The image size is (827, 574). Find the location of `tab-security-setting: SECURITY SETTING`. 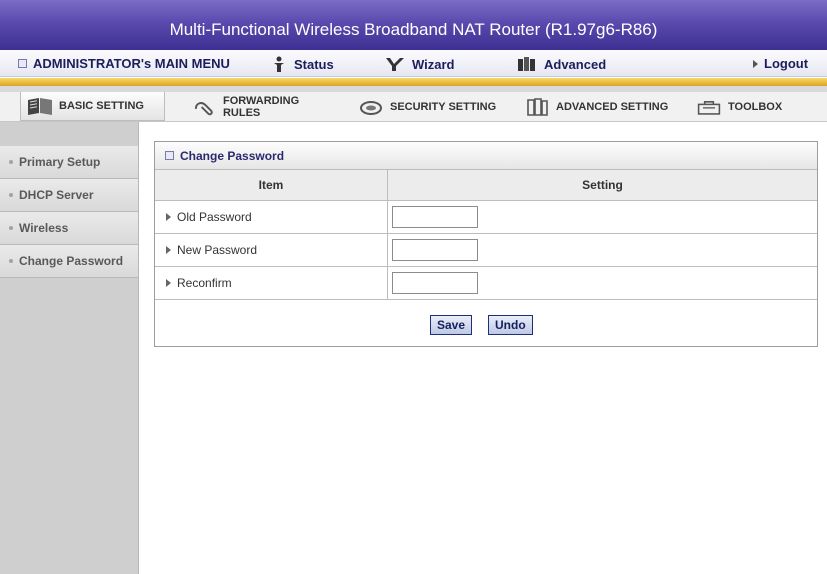

tab-security-setting: SECURITY SETTING is located at coordinates (430, 106).